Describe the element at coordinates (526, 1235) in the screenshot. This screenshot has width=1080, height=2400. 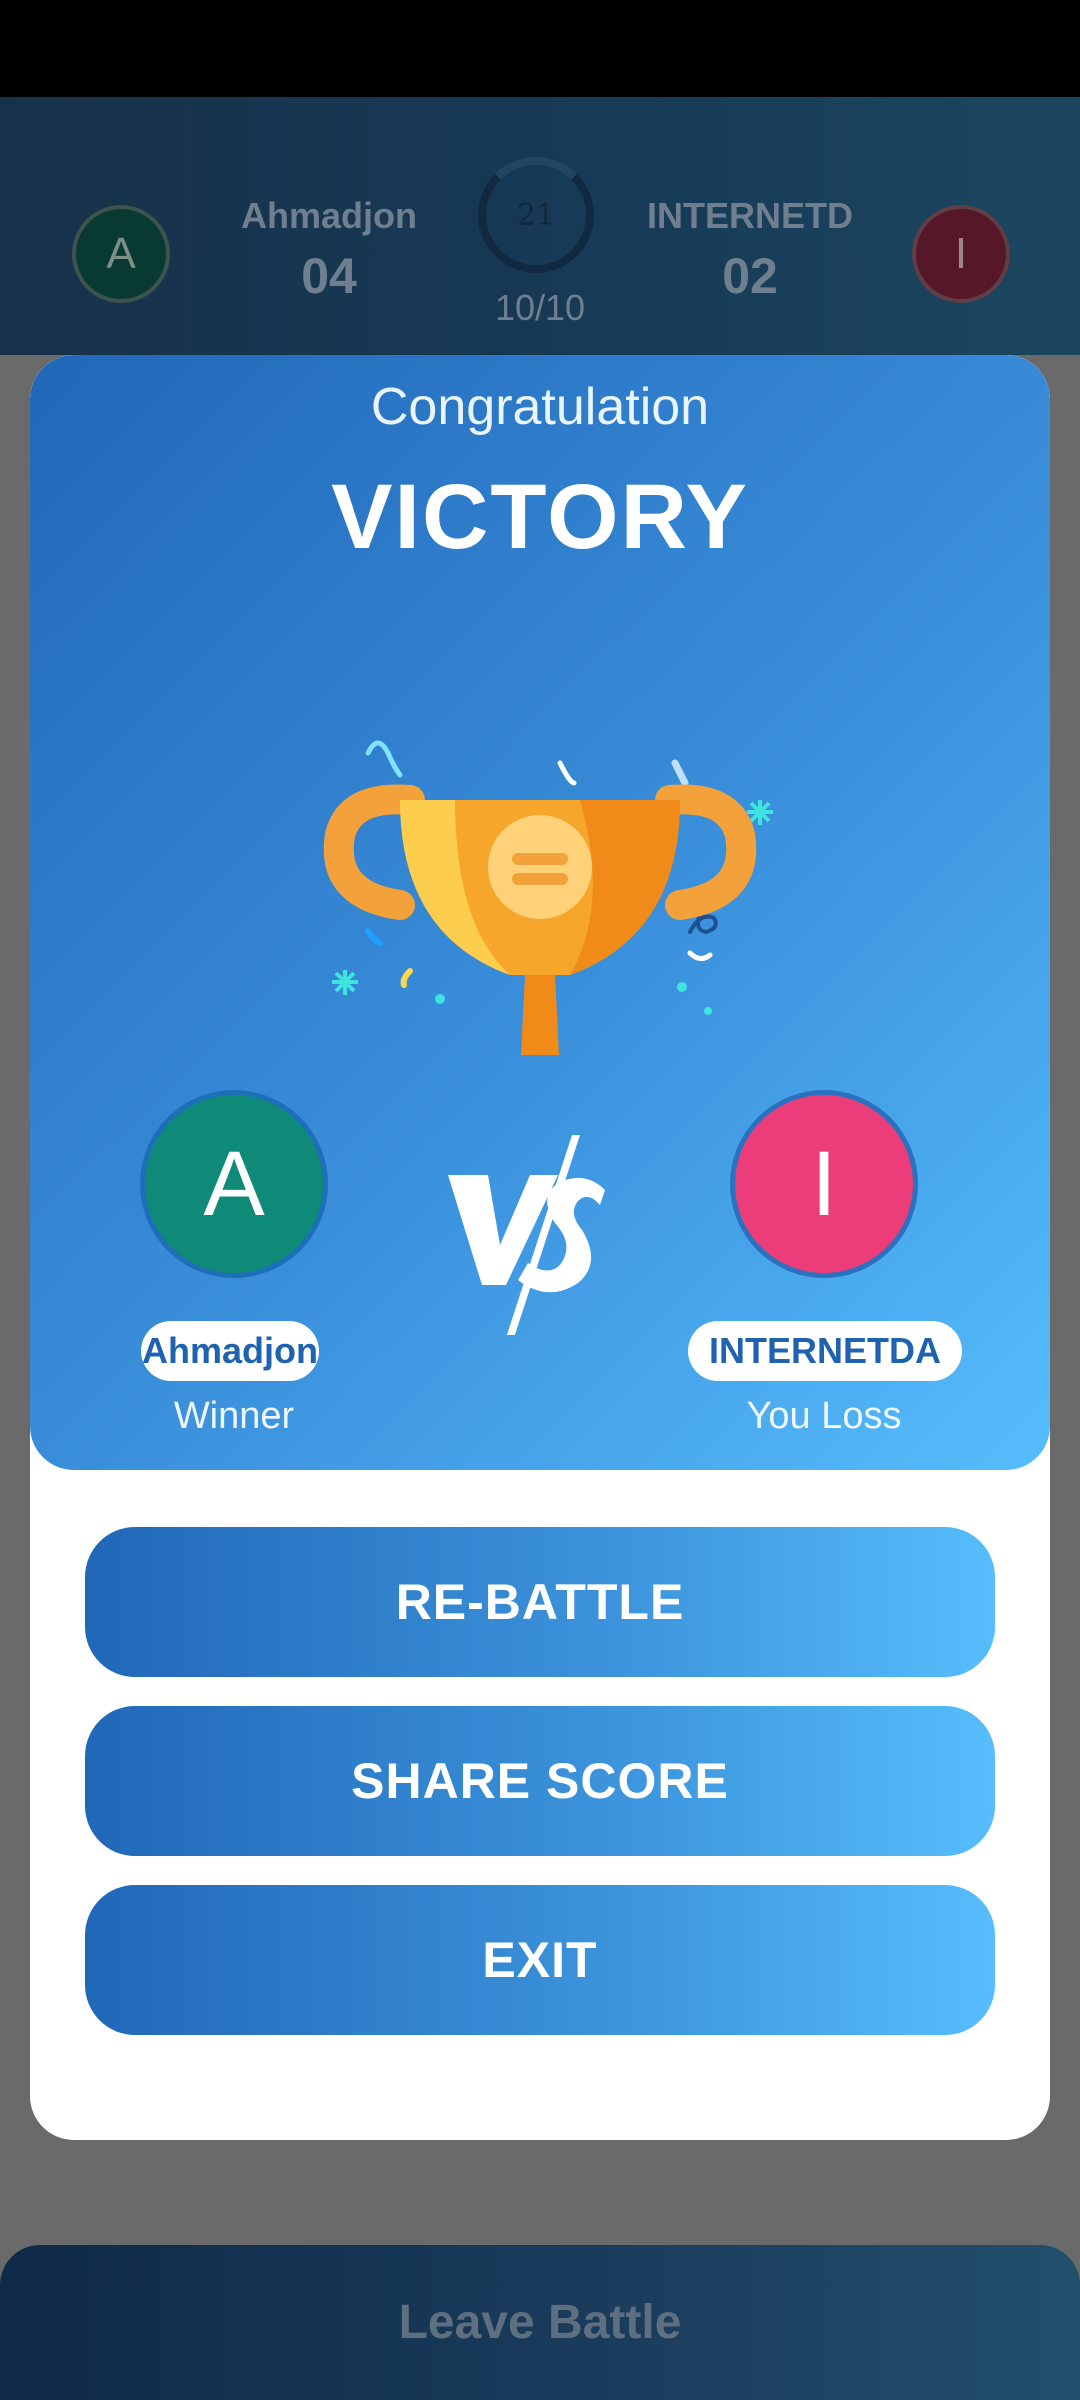
I see `vs-icon` at that location.